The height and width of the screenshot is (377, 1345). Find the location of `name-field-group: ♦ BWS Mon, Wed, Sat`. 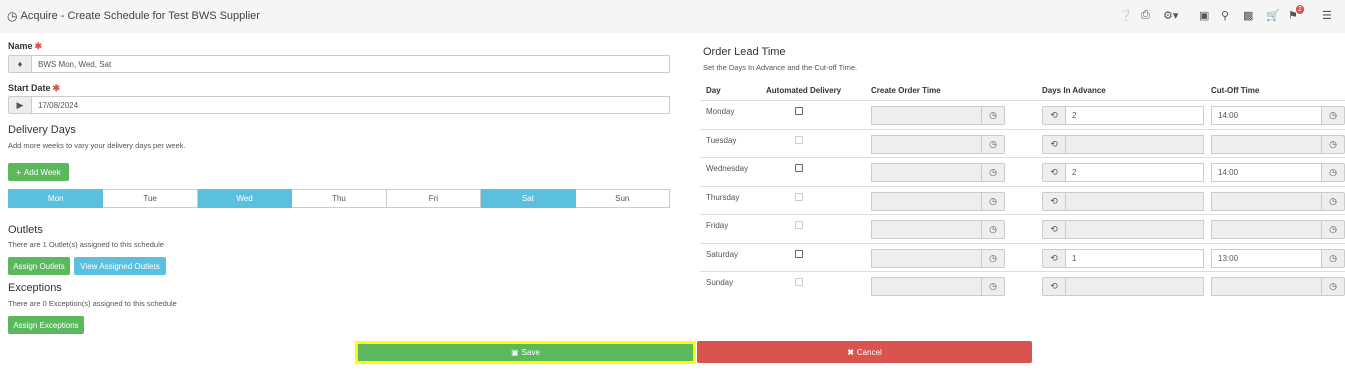

name-field-group: ♦ BWS Mon, Wed, Sat is located at coordinates (339, 64).